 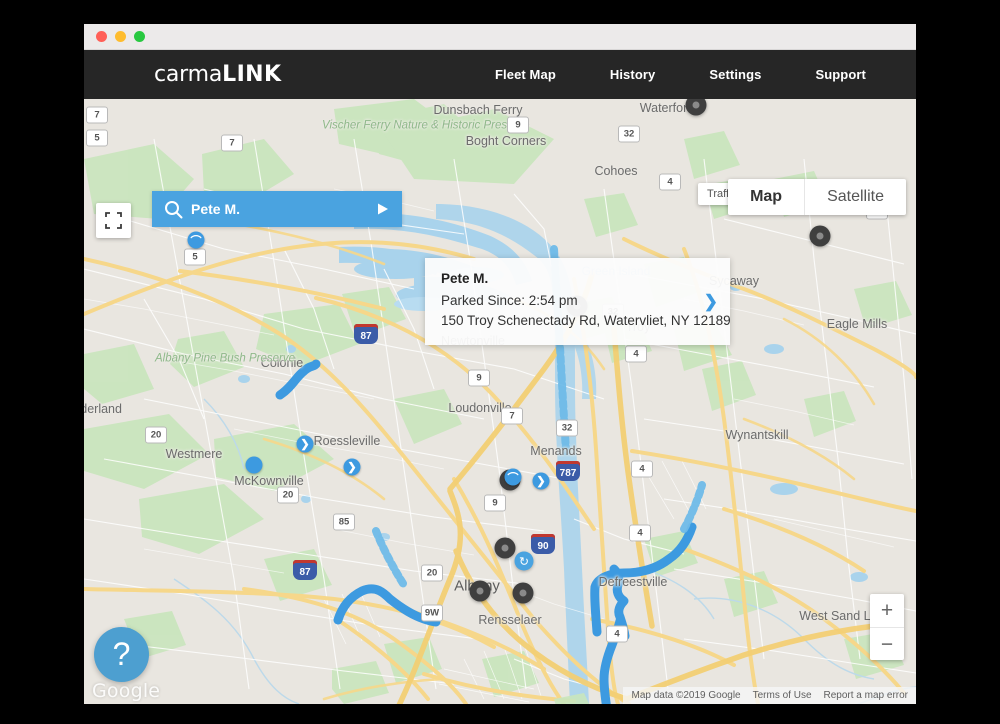 What do you see at coordinates (121, 654) in the screenshot?
I see `help-button: ?` at bounding box center [121, 654].